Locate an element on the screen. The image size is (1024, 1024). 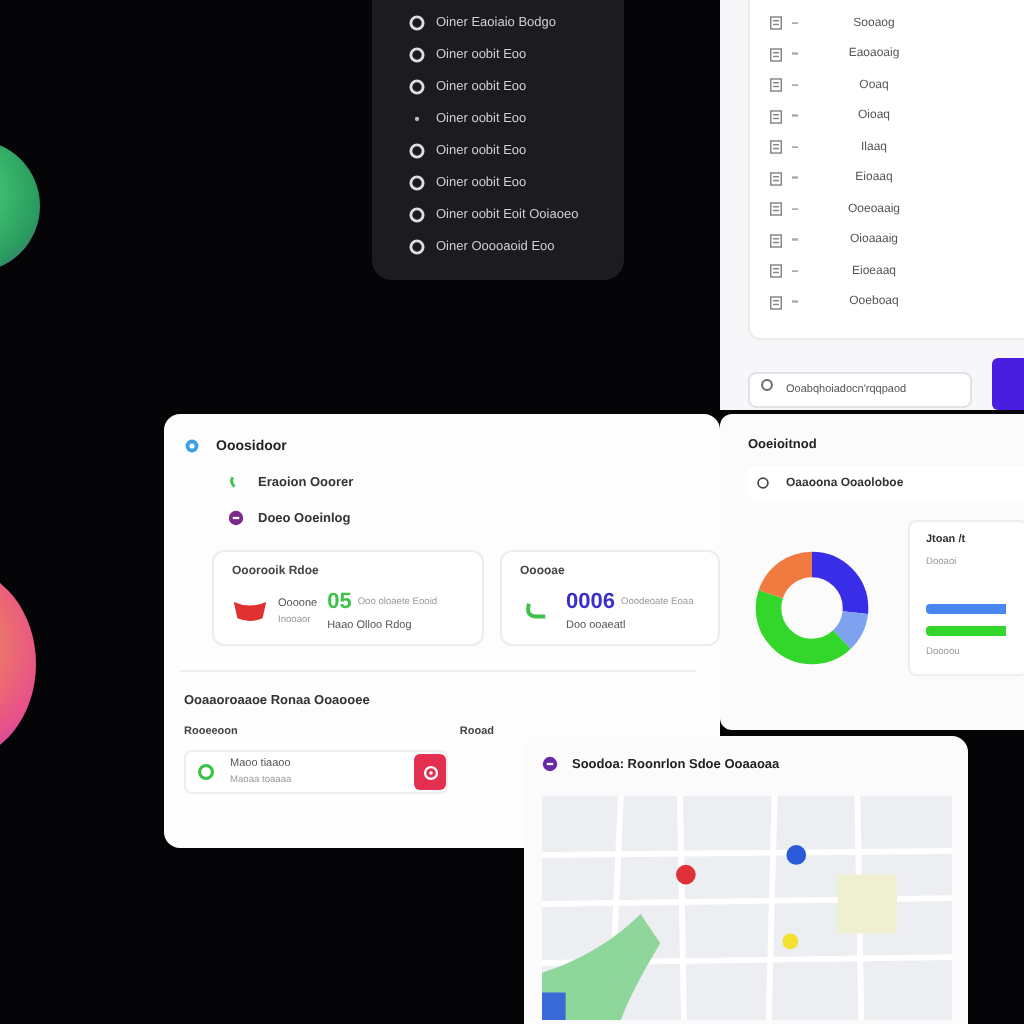
cup-icon is located at coordinates (250, 611).